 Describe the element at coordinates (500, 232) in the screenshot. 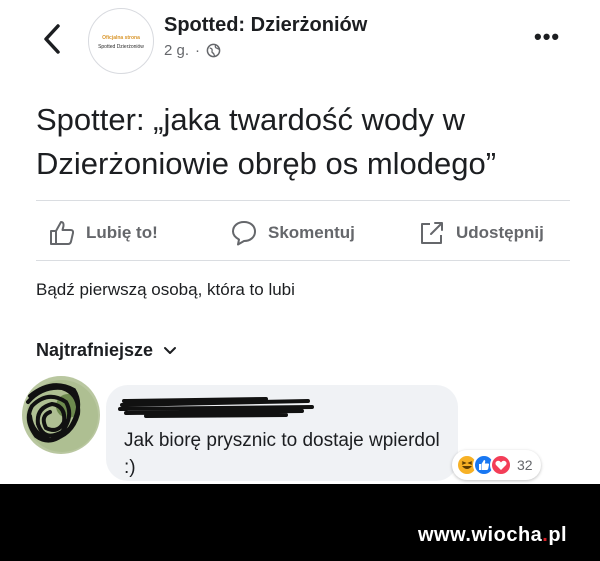

I see `share-label: Udostępnij` at that location.